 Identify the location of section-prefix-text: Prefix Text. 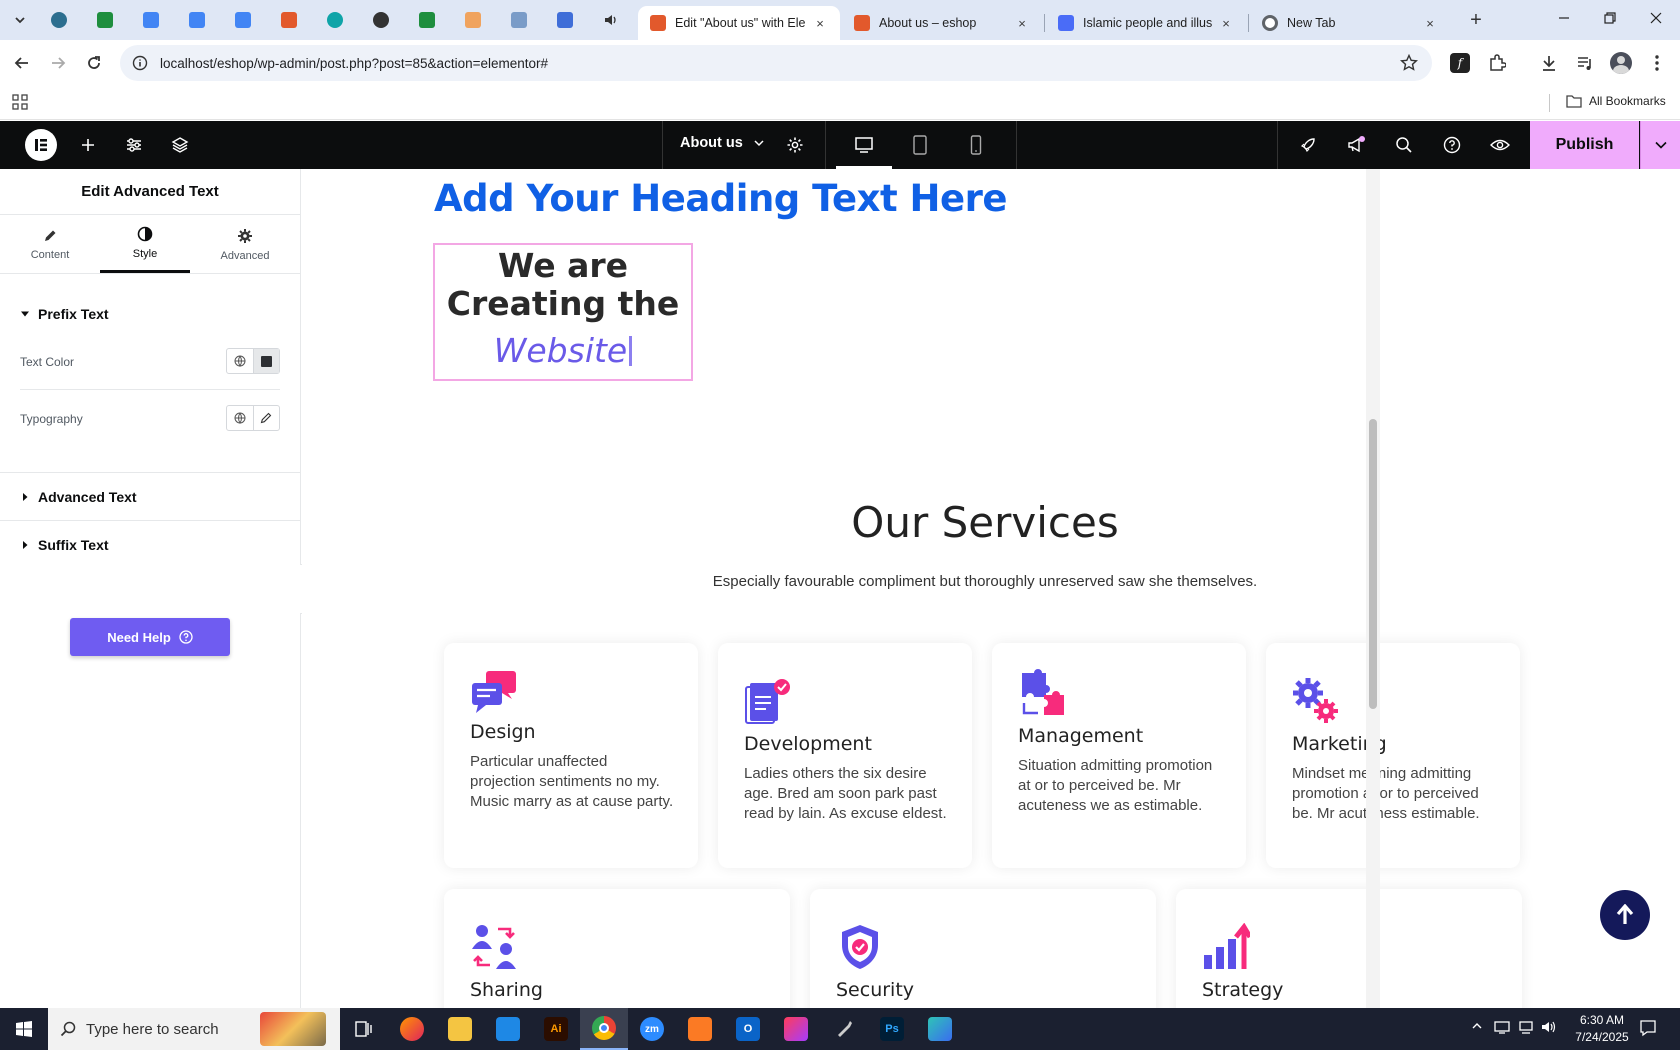
(64, 314).